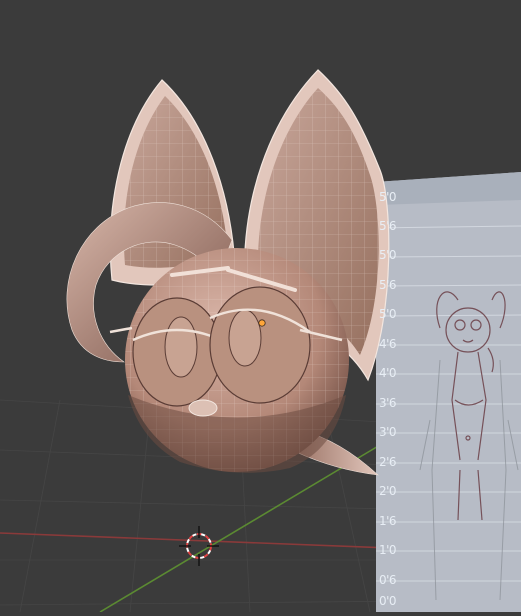  What do you see at coordinates (388, 491) in the screenshot?
I see `height-label: 2'0` at bounding box center [388, 491].